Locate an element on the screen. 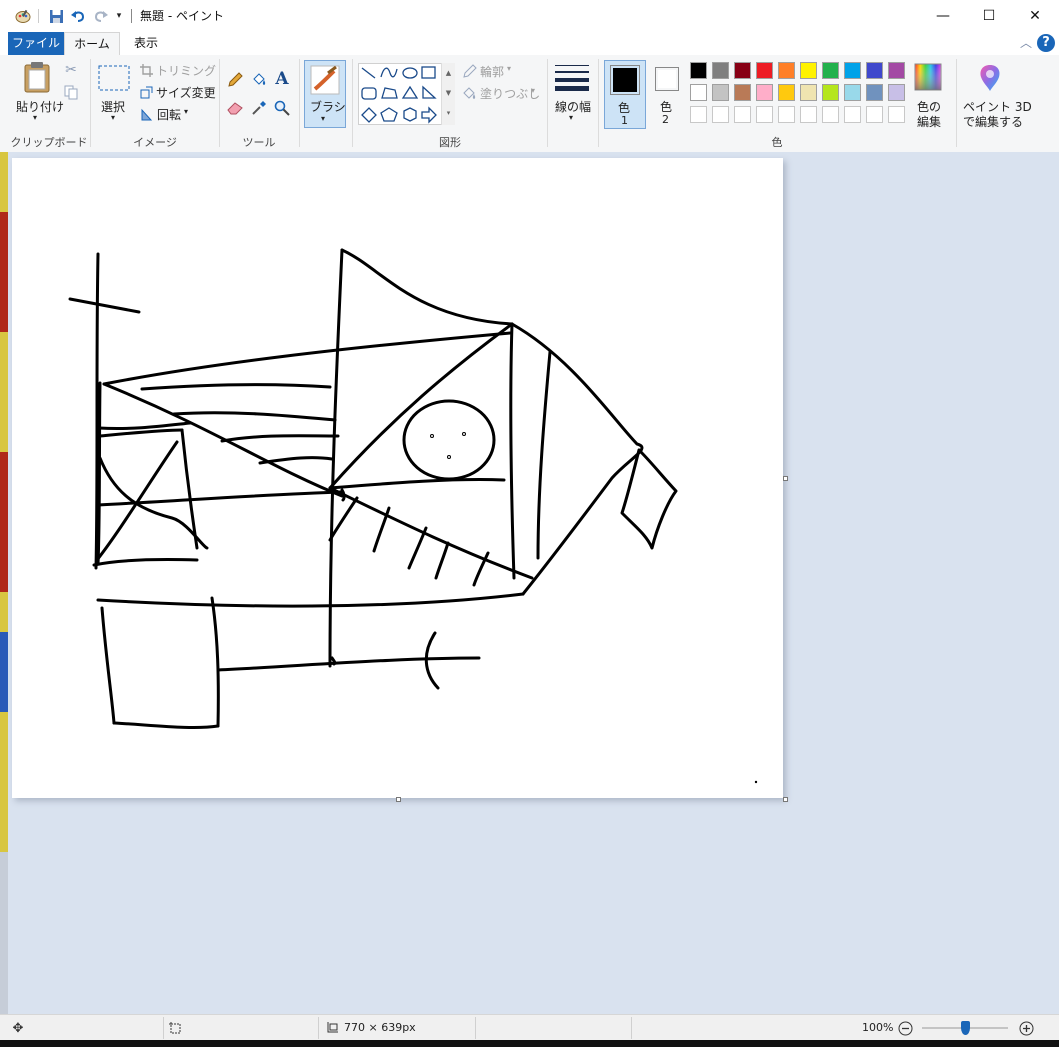 This screenshot has height=1047, width=1059. paint3d-line2: で編集する is located at coordinates (993, 121).